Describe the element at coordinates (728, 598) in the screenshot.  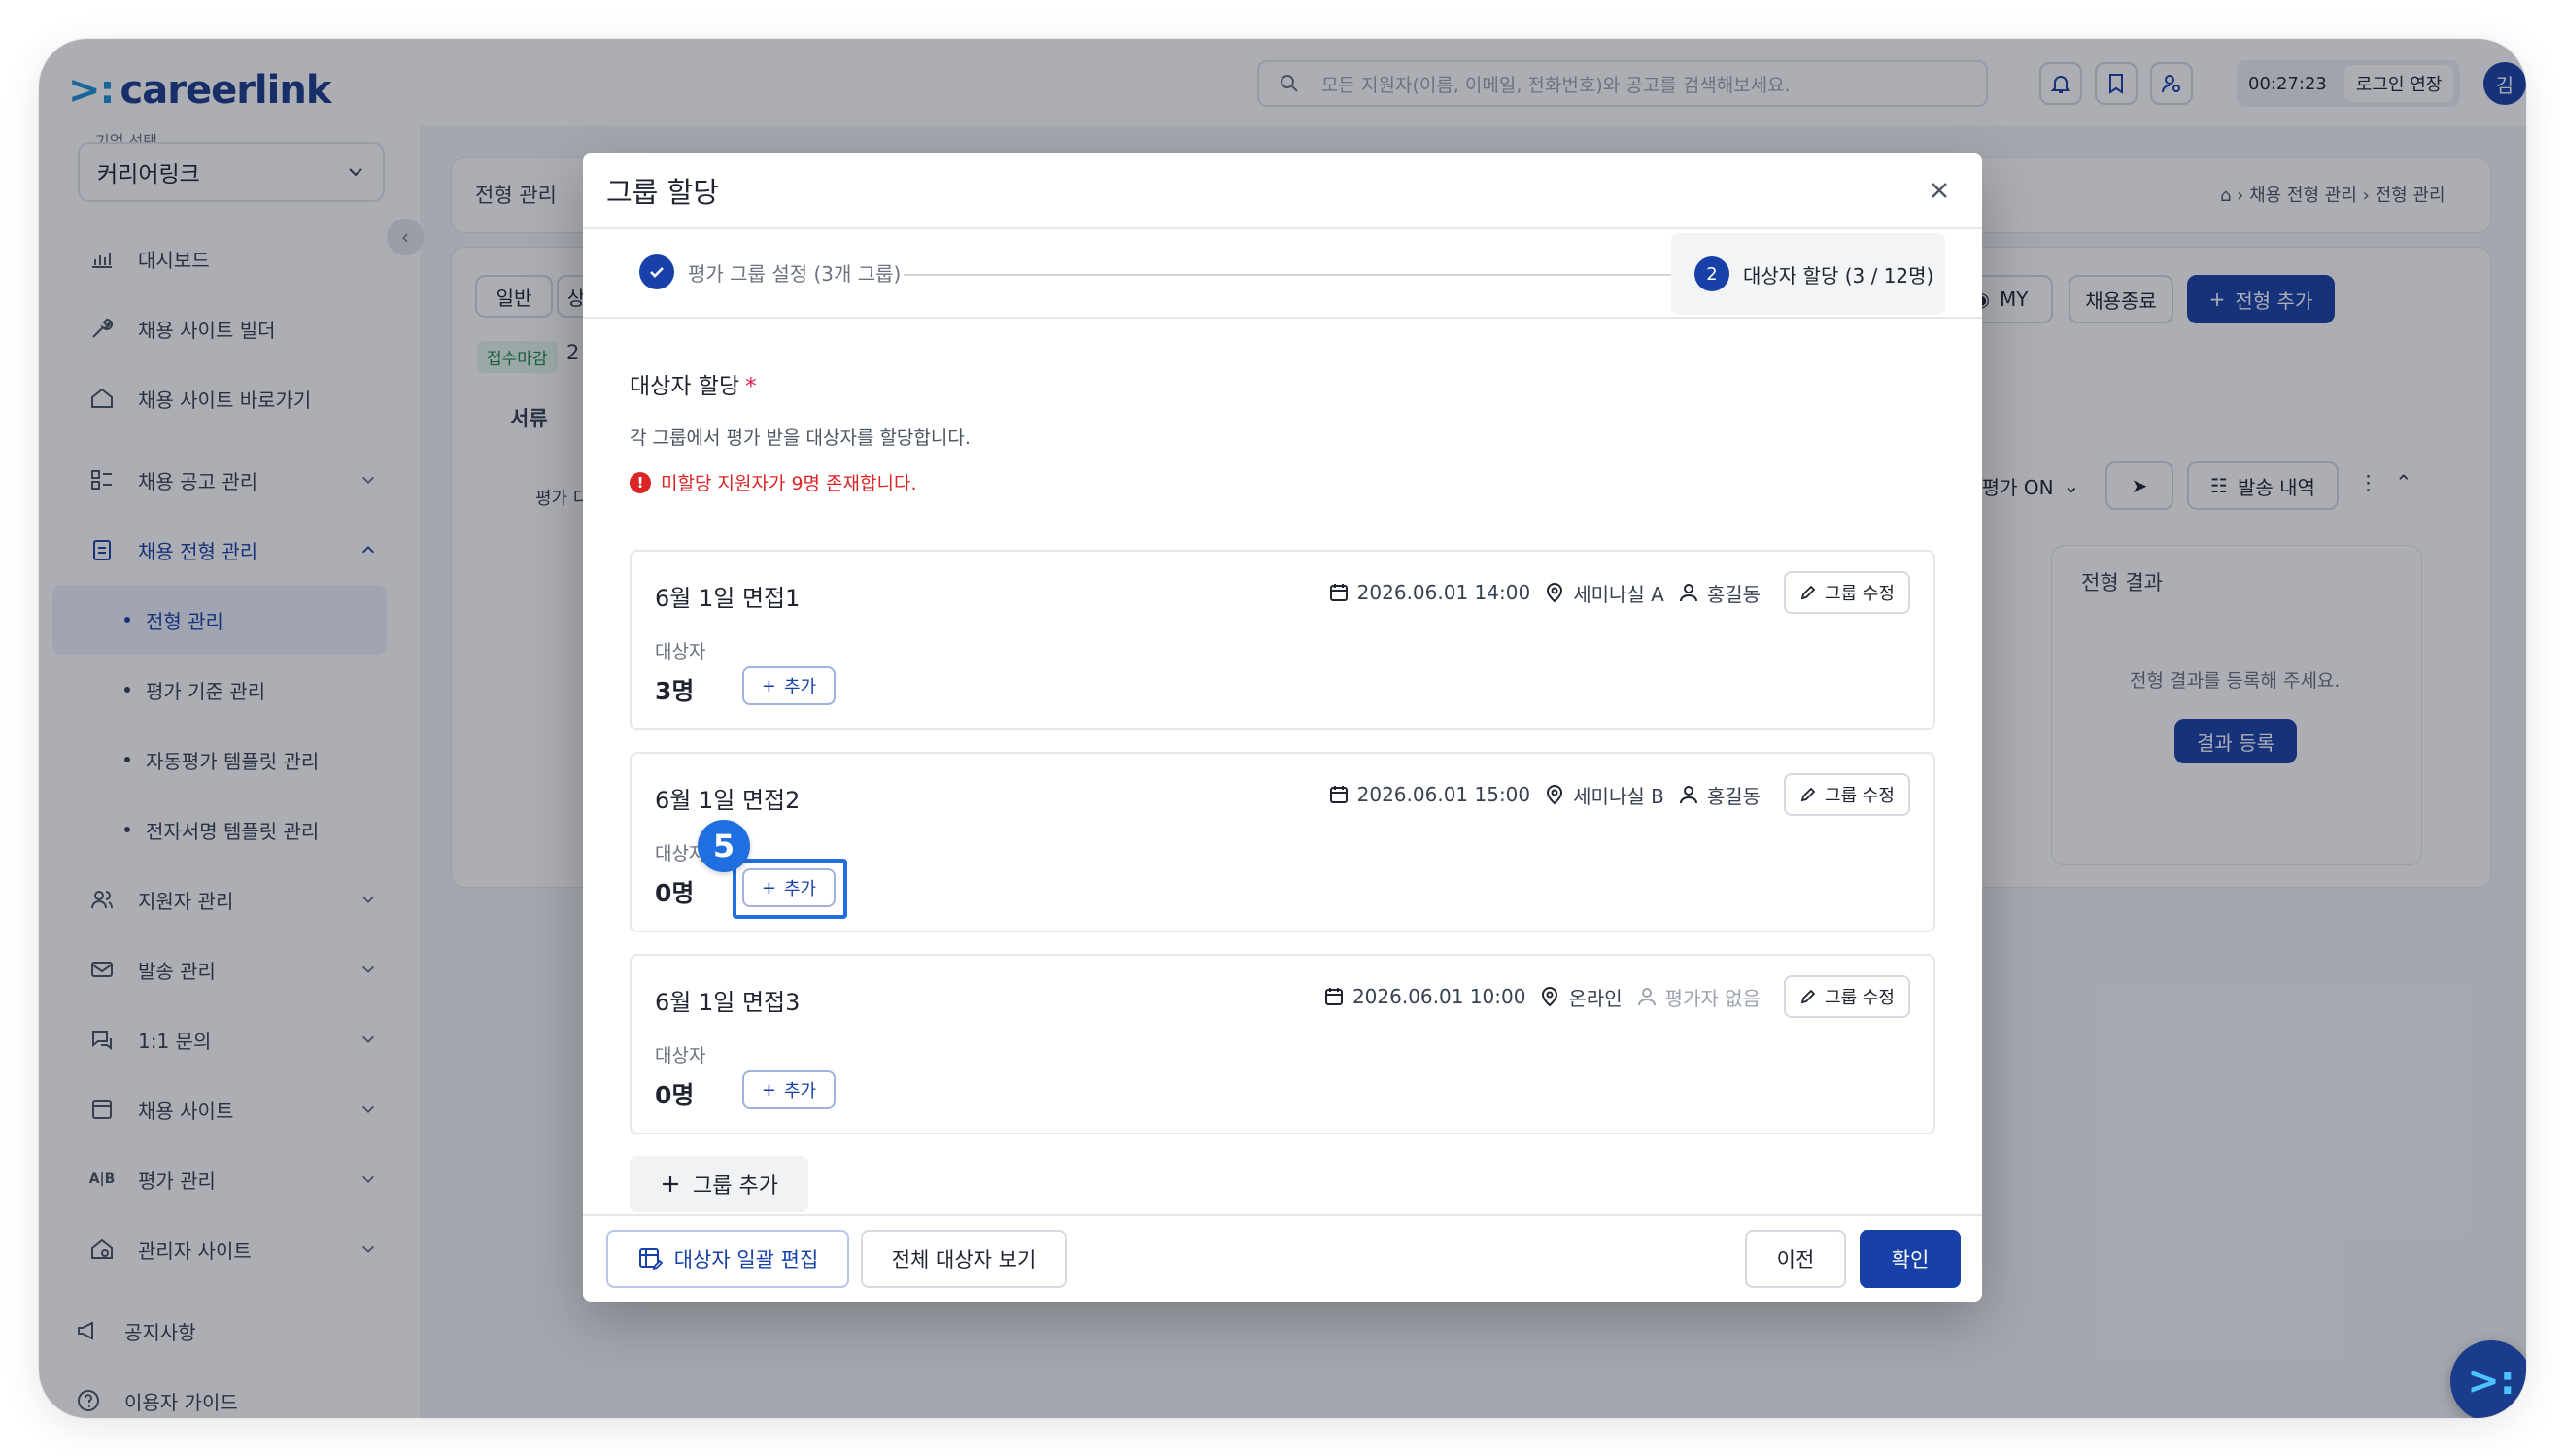
I see `group-name: 6월 1일 면접1` at that location.